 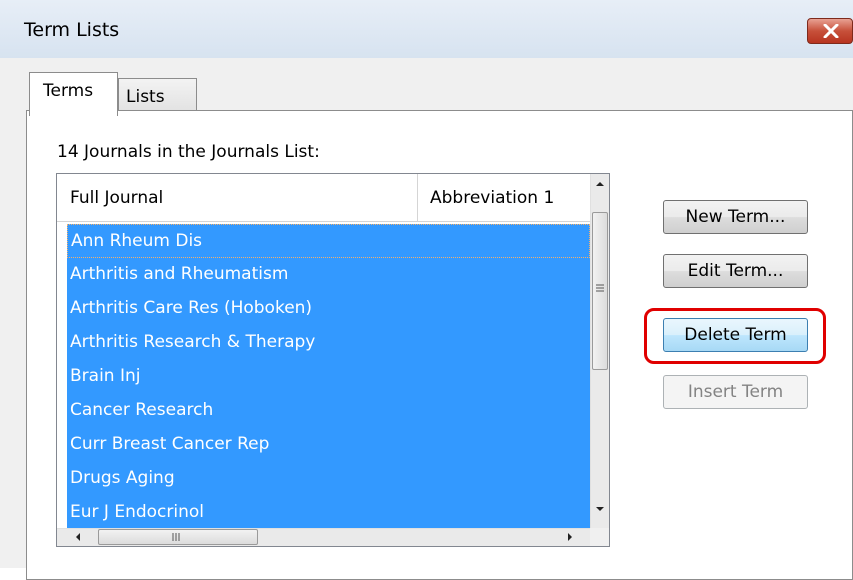 What do you see at coordinates (142, 410) in the screenshot?
I see `list-item-label: Cancer Research` at bounding box center [142, 410].